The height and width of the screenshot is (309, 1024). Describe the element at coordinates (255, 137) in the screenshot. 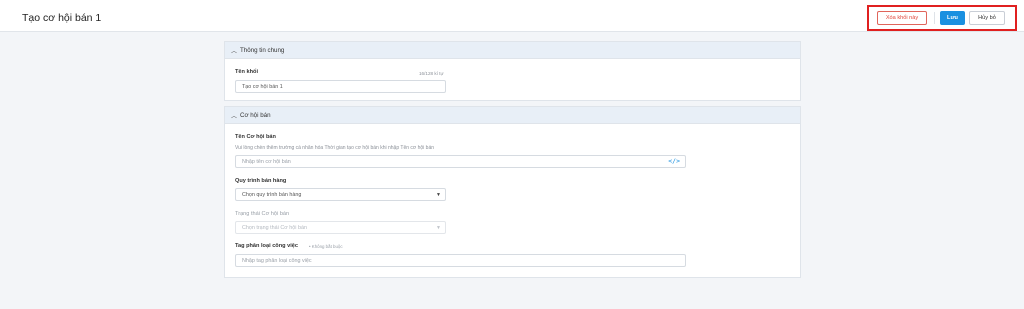

I see `opportunity-name-label: Tên Cơ hội bán` at that location.